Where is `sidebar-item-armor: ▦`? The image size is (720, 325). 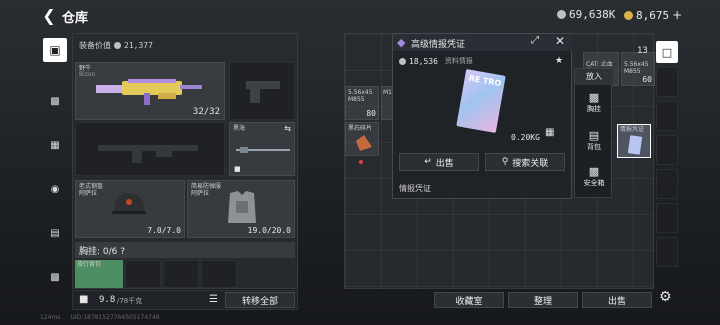 sidebar-item-armor: ▦ is located at coordinates (55, 145).